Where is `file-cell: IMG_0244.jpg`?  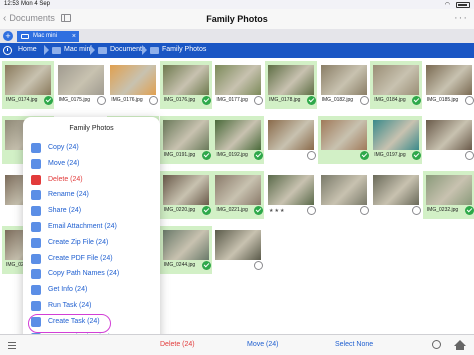
file-cell: IMG_0244.jpg is located at coordinates (185, 250).